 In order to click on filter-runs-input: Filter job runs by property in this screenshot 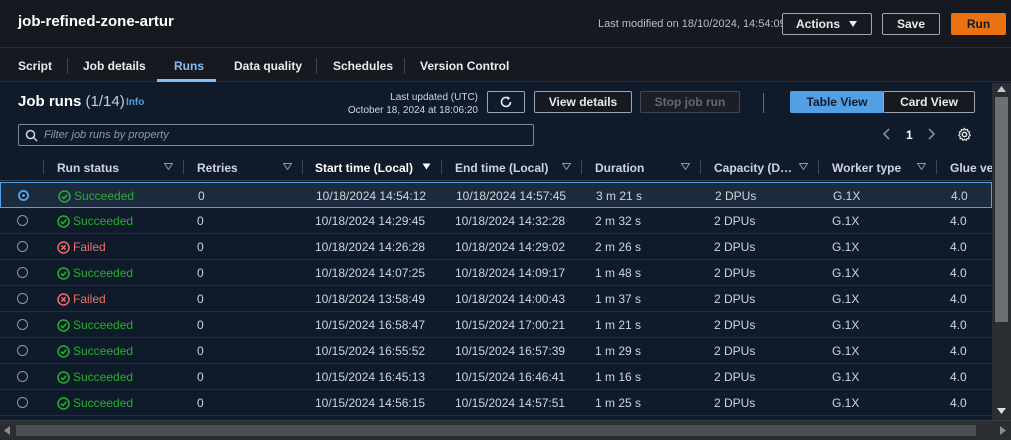, I will do `click(276, 135)`.